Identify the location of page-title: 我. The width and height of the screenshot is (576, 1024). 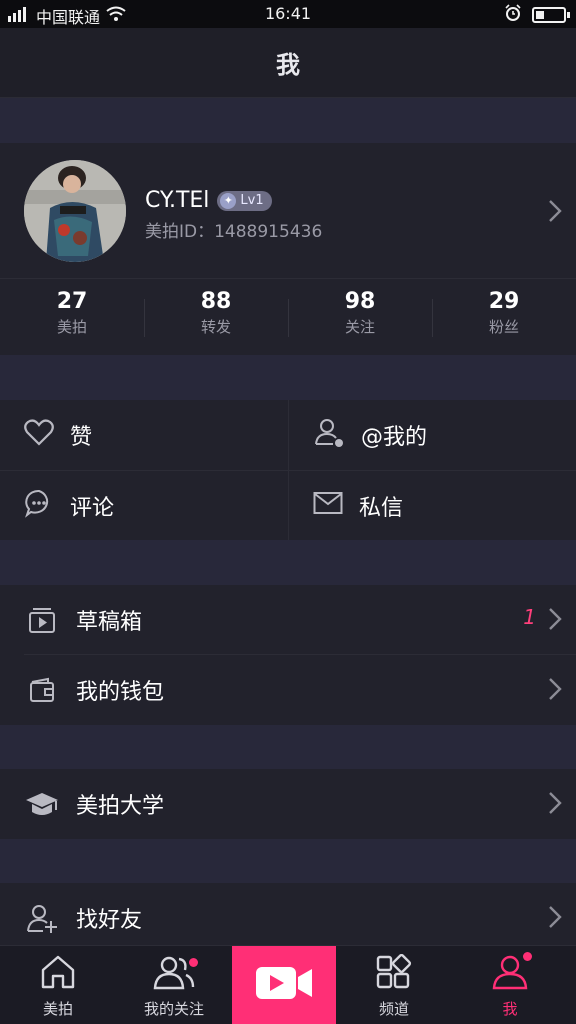
(288, 65).